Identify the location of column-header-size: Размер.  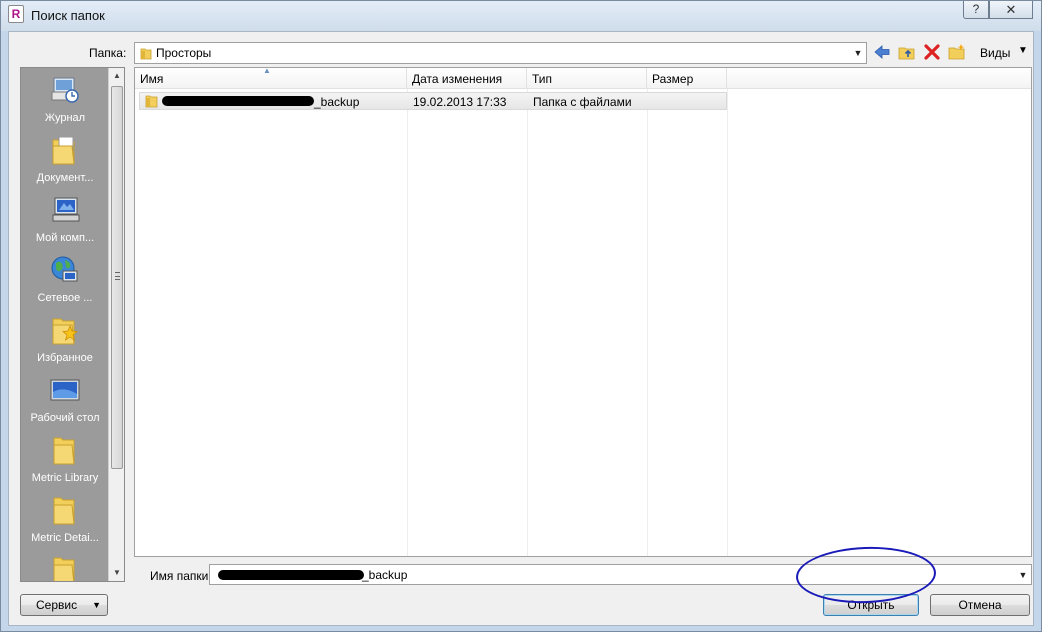
(687, 78).